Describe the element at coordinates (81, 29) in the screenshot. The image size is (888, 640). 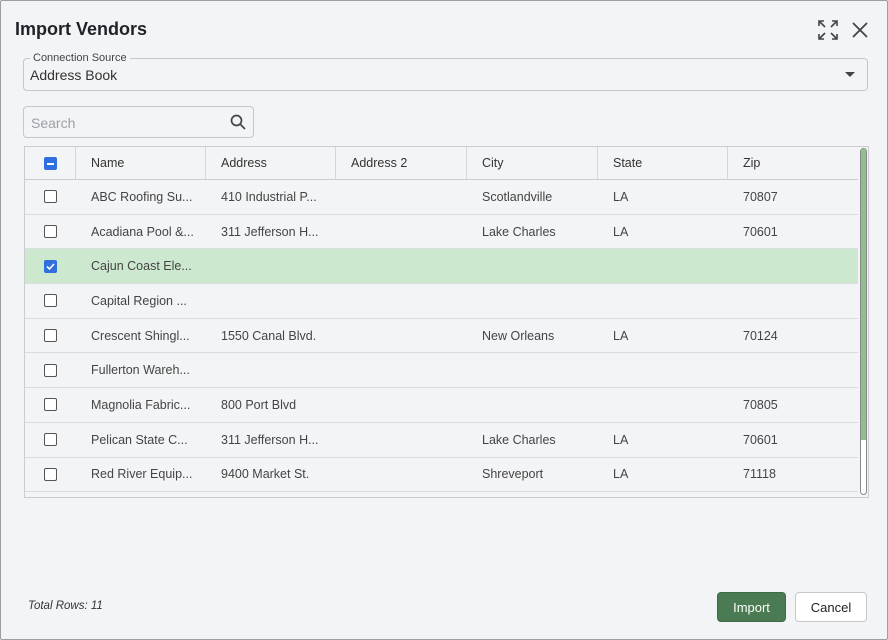
I see `dialog-title: Import Vendors` at that location.